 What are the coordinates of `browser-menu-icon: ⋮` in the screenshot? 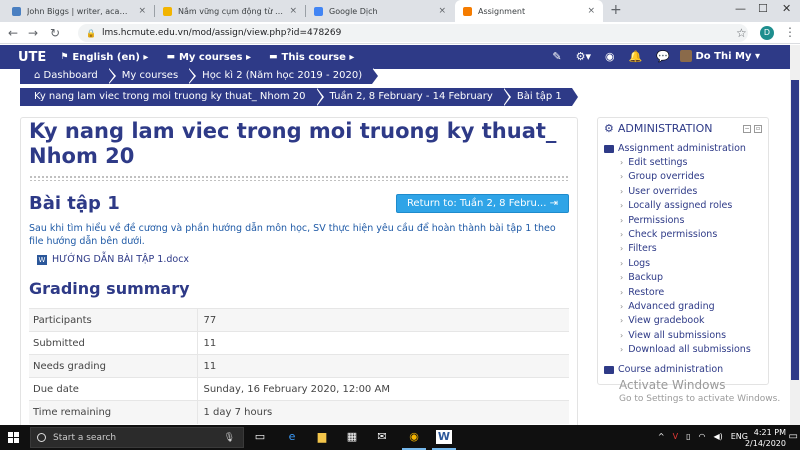 It's located at (790, 32).